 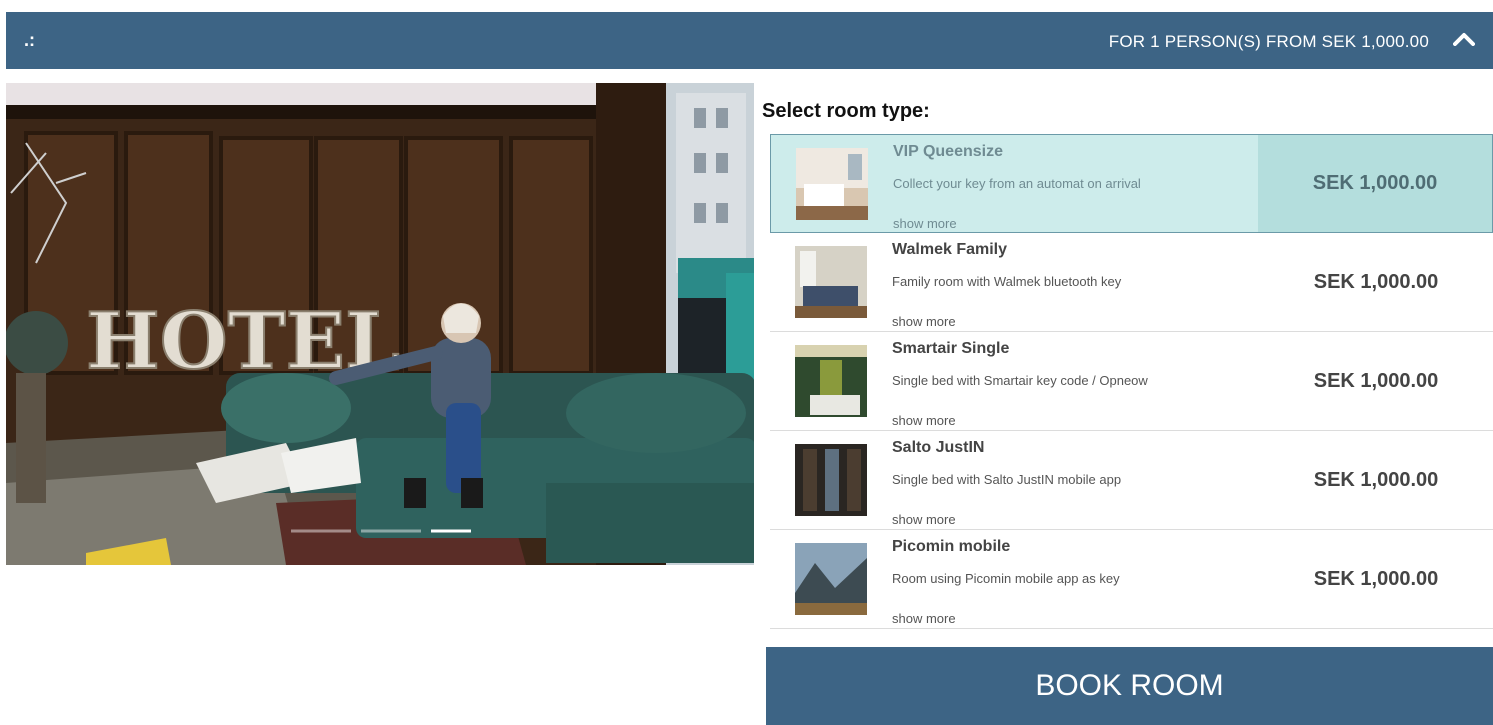 I want to click on room-description: Room using Picomin mobile app as key, so click(x=1006, y=578).